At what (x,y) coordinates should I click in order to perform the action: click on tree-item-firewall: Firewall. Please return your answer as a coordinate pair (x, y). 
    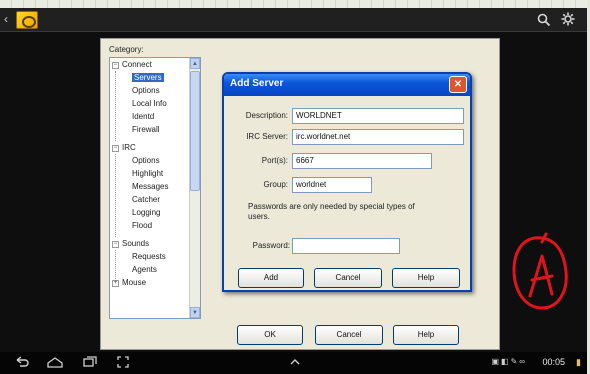
    Looking at the image, I should click on (135, 129).